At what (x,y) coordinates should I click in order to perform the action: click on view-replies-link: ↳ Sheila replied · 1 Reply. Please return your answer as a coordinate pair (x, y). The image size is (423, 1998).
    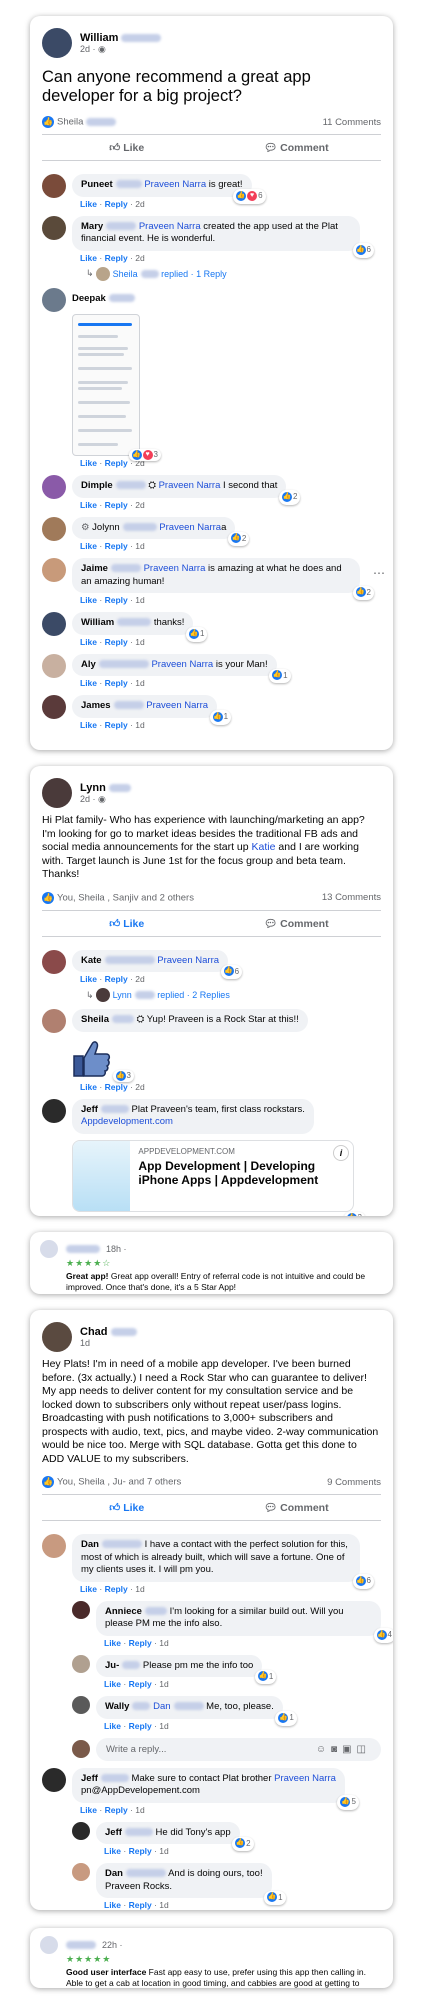
    Looking at the image, I should click on (233, 273).